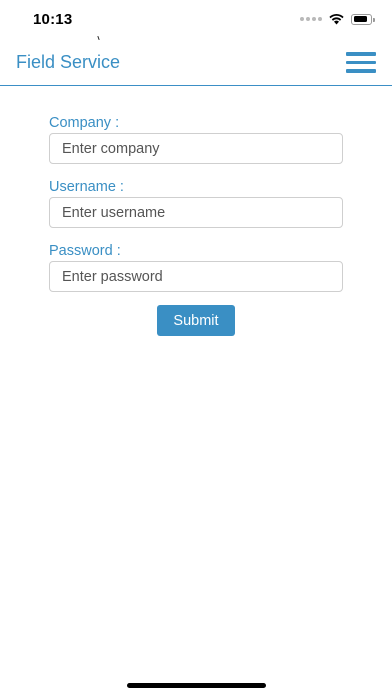 This screenshot has height=696, width=392. Describe the element at coordinates (196, 212) in the screenshot. I see `username-input` at that location.